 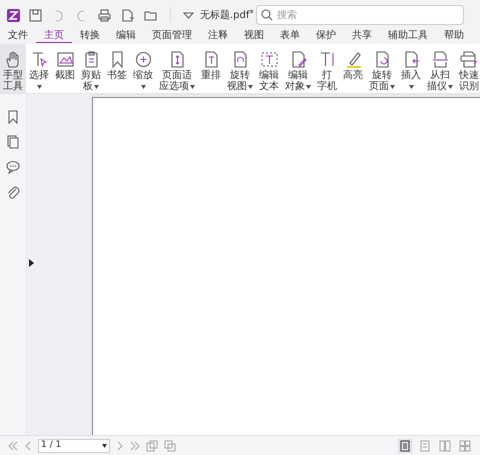 I want to click on ribbon-button: 书签, so click(x=117, y=68).